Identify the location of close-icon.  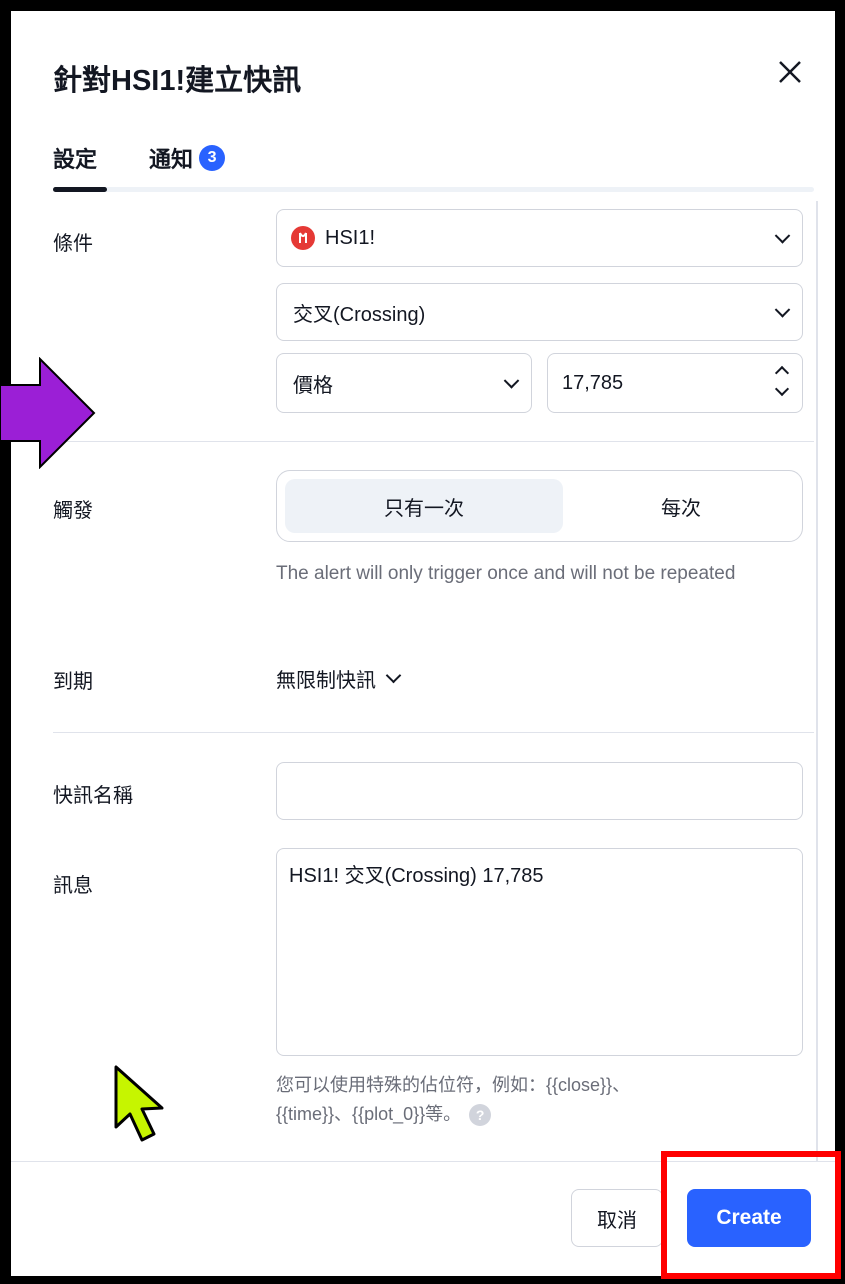
(790, 72).